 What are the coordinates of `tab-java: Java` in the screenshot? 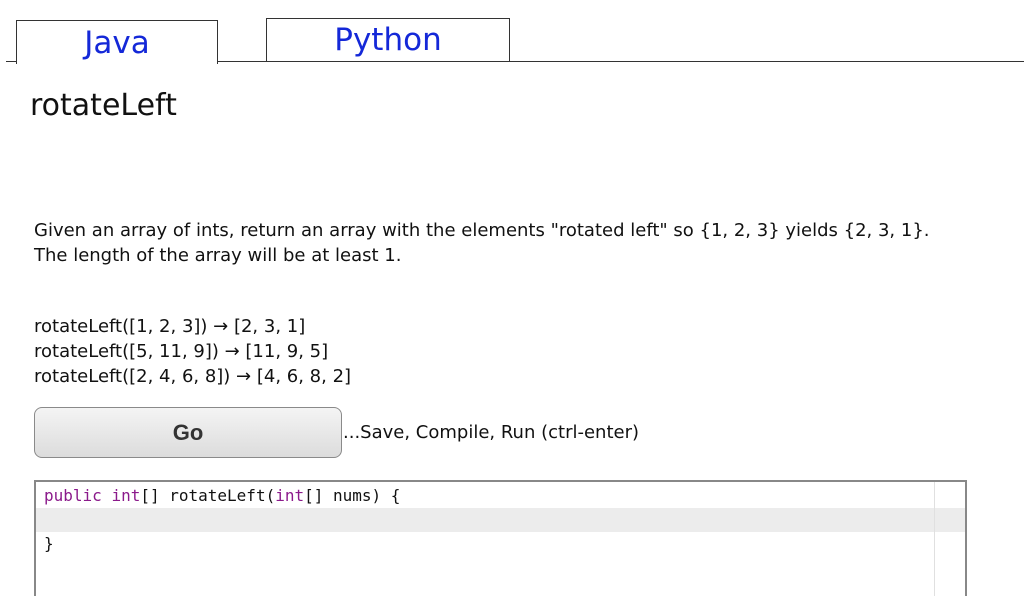 It's located at (117, 42).